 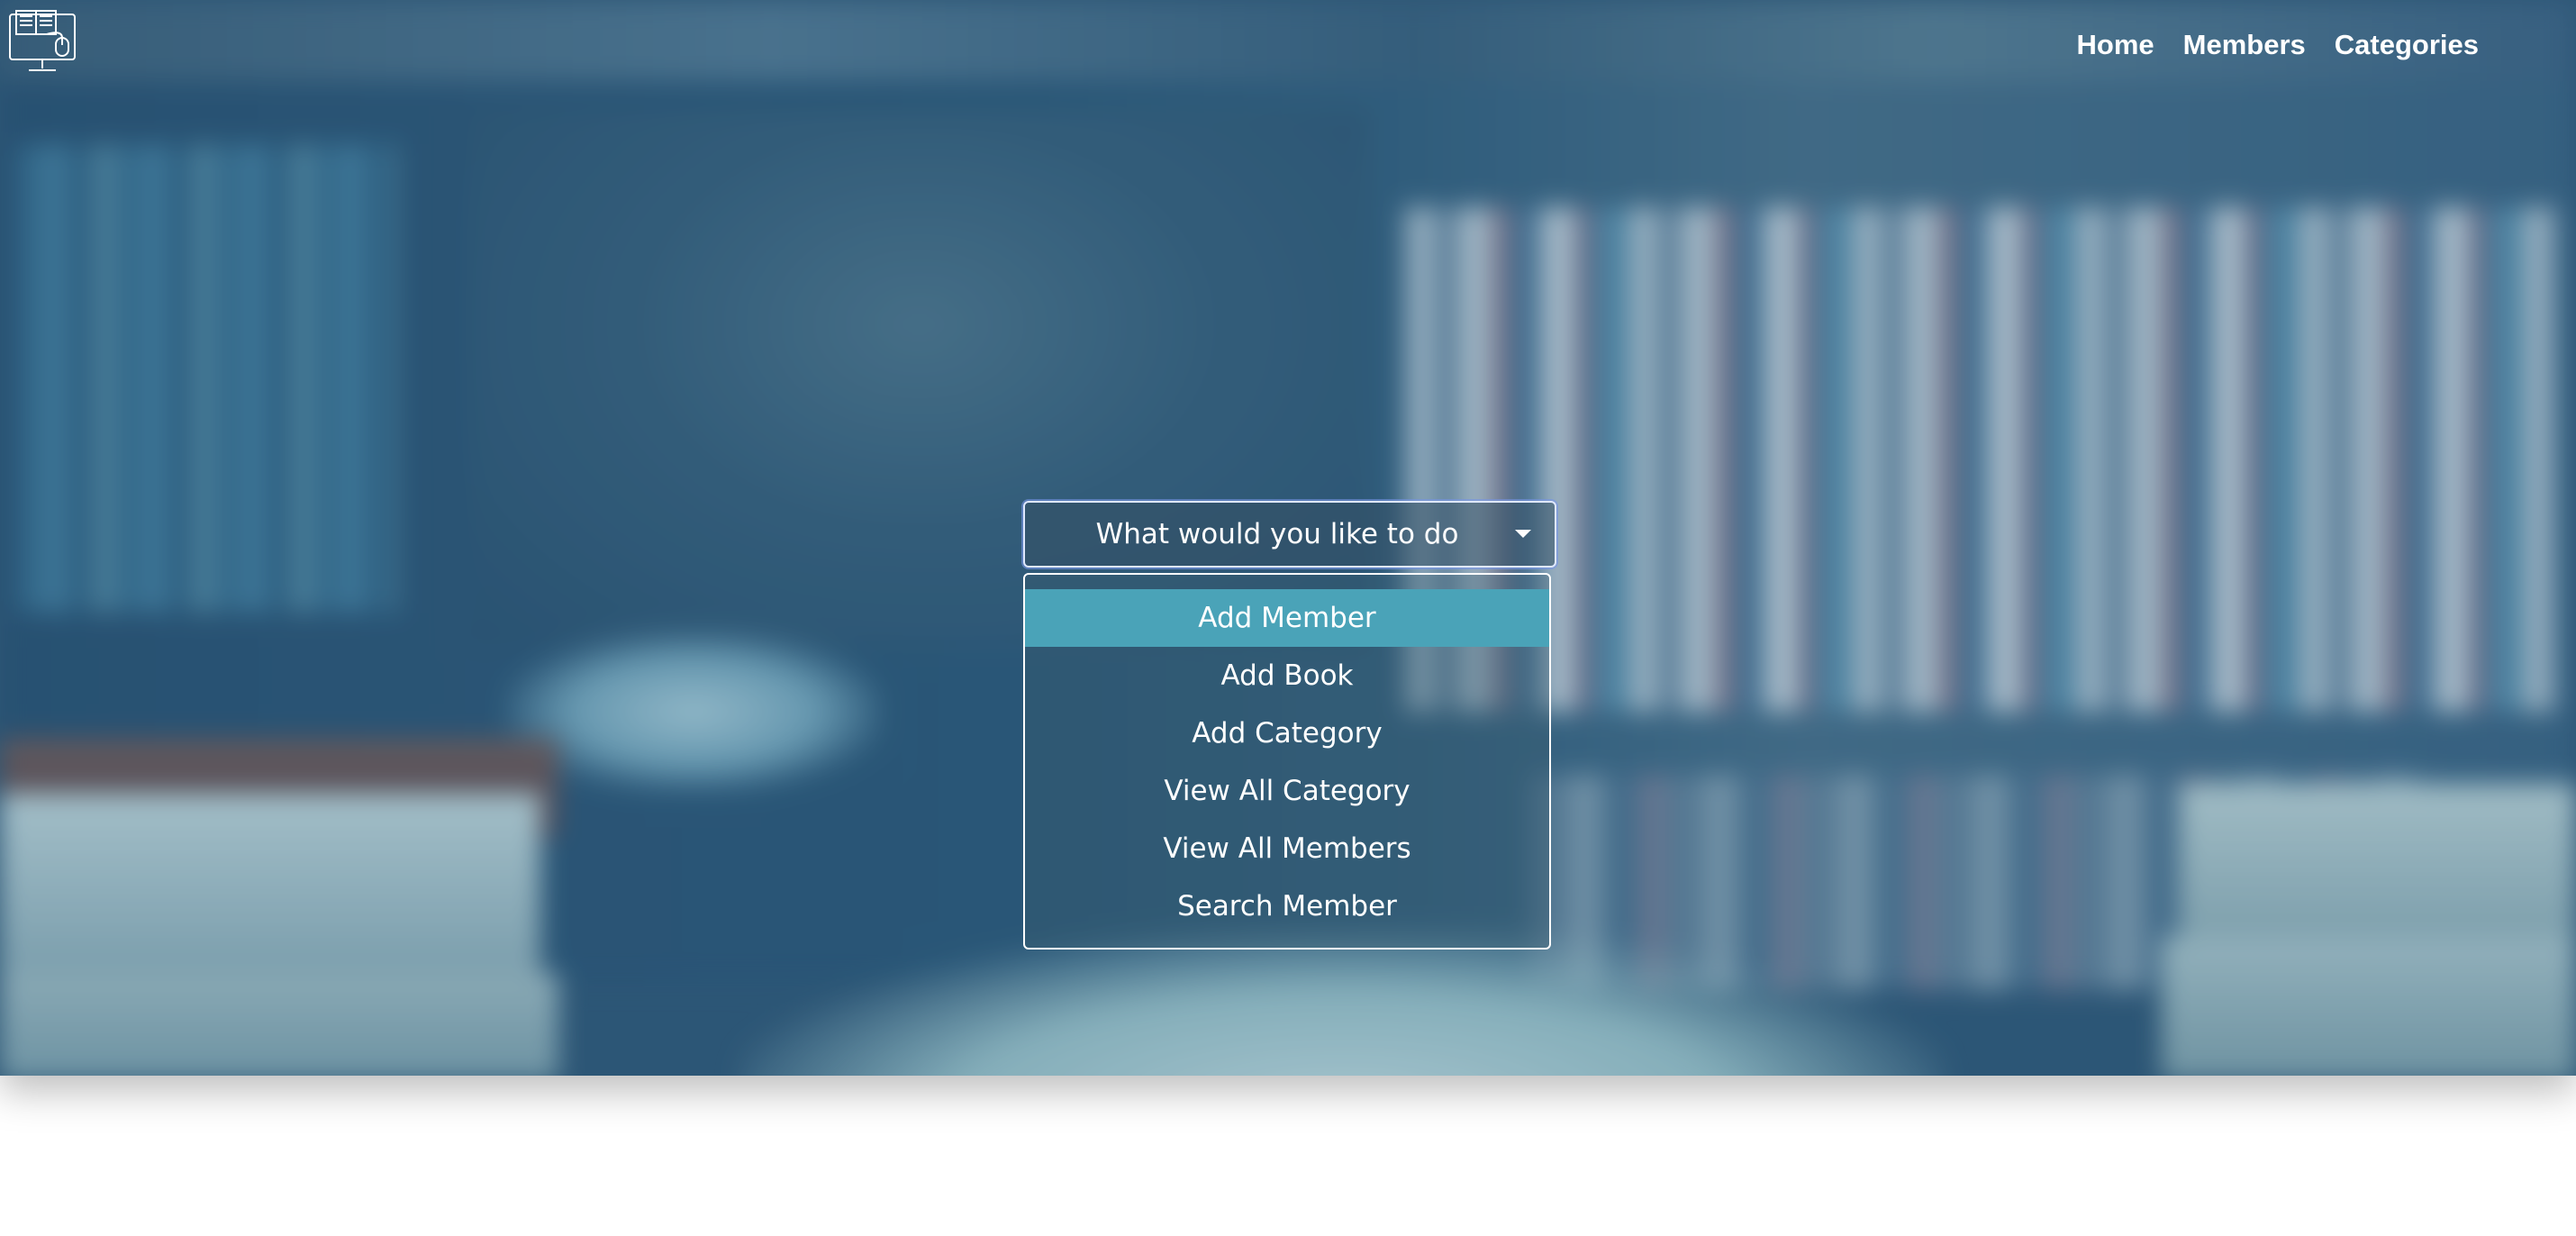 I want to click on action-select: What would you like to do, so click(x=1289, y=534).